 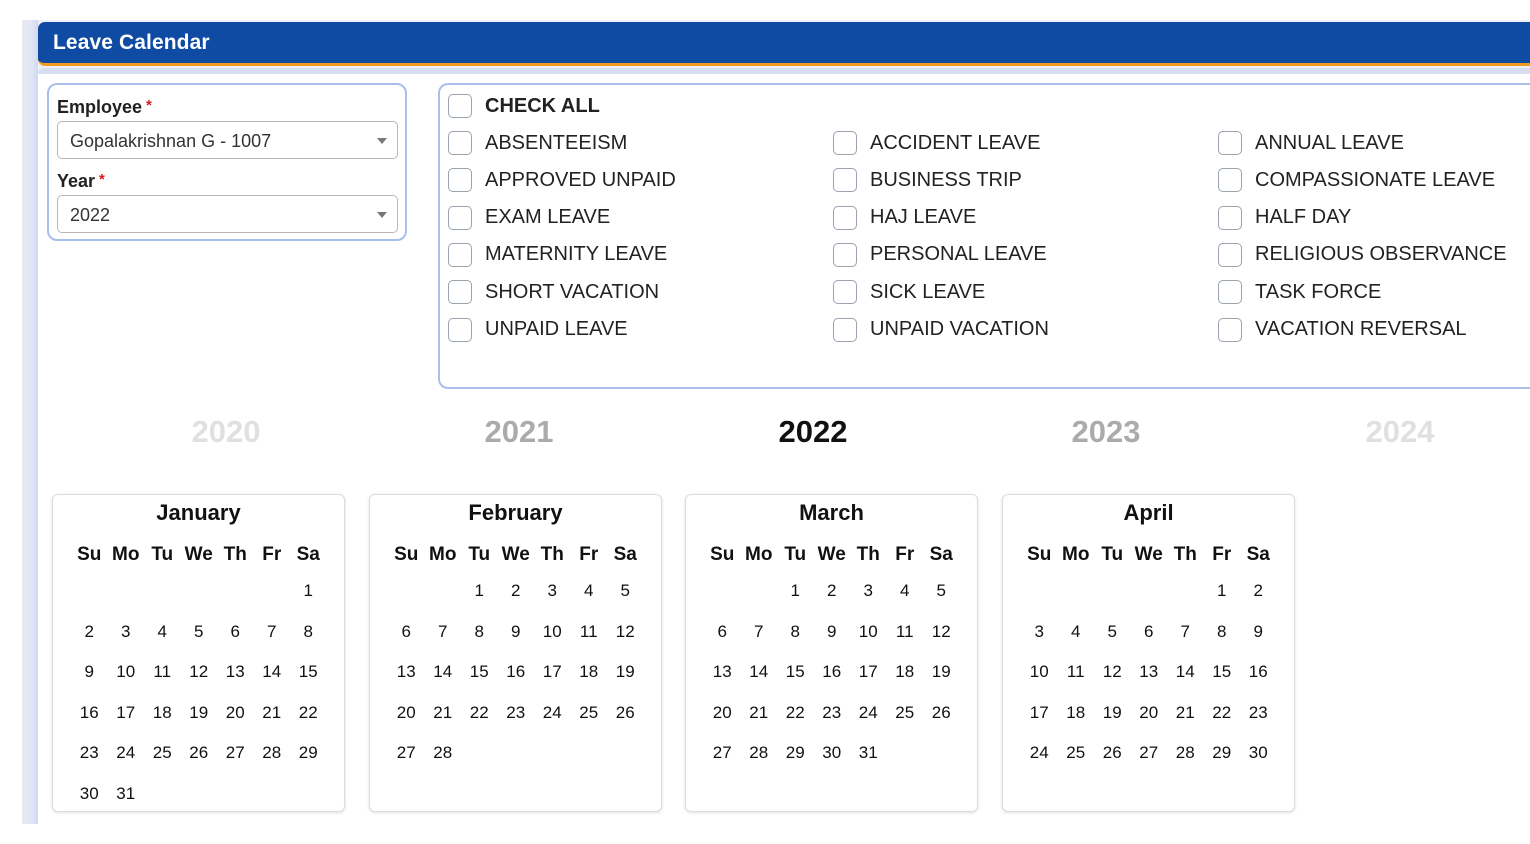 What do you see at coordinates (1362, 254) in the screenshot?
I see `leave-type-checkbox: RELIGIOUS OBSERVANCE` at bounding box center [1362, 254].